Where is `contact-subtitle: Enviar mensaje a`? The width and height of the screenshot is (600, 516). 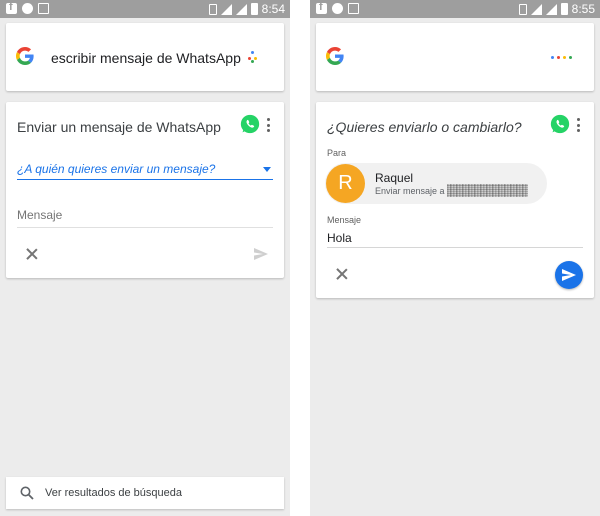
contact-subtitle: Enviar mensaje a is located at coordinates (451, 190).